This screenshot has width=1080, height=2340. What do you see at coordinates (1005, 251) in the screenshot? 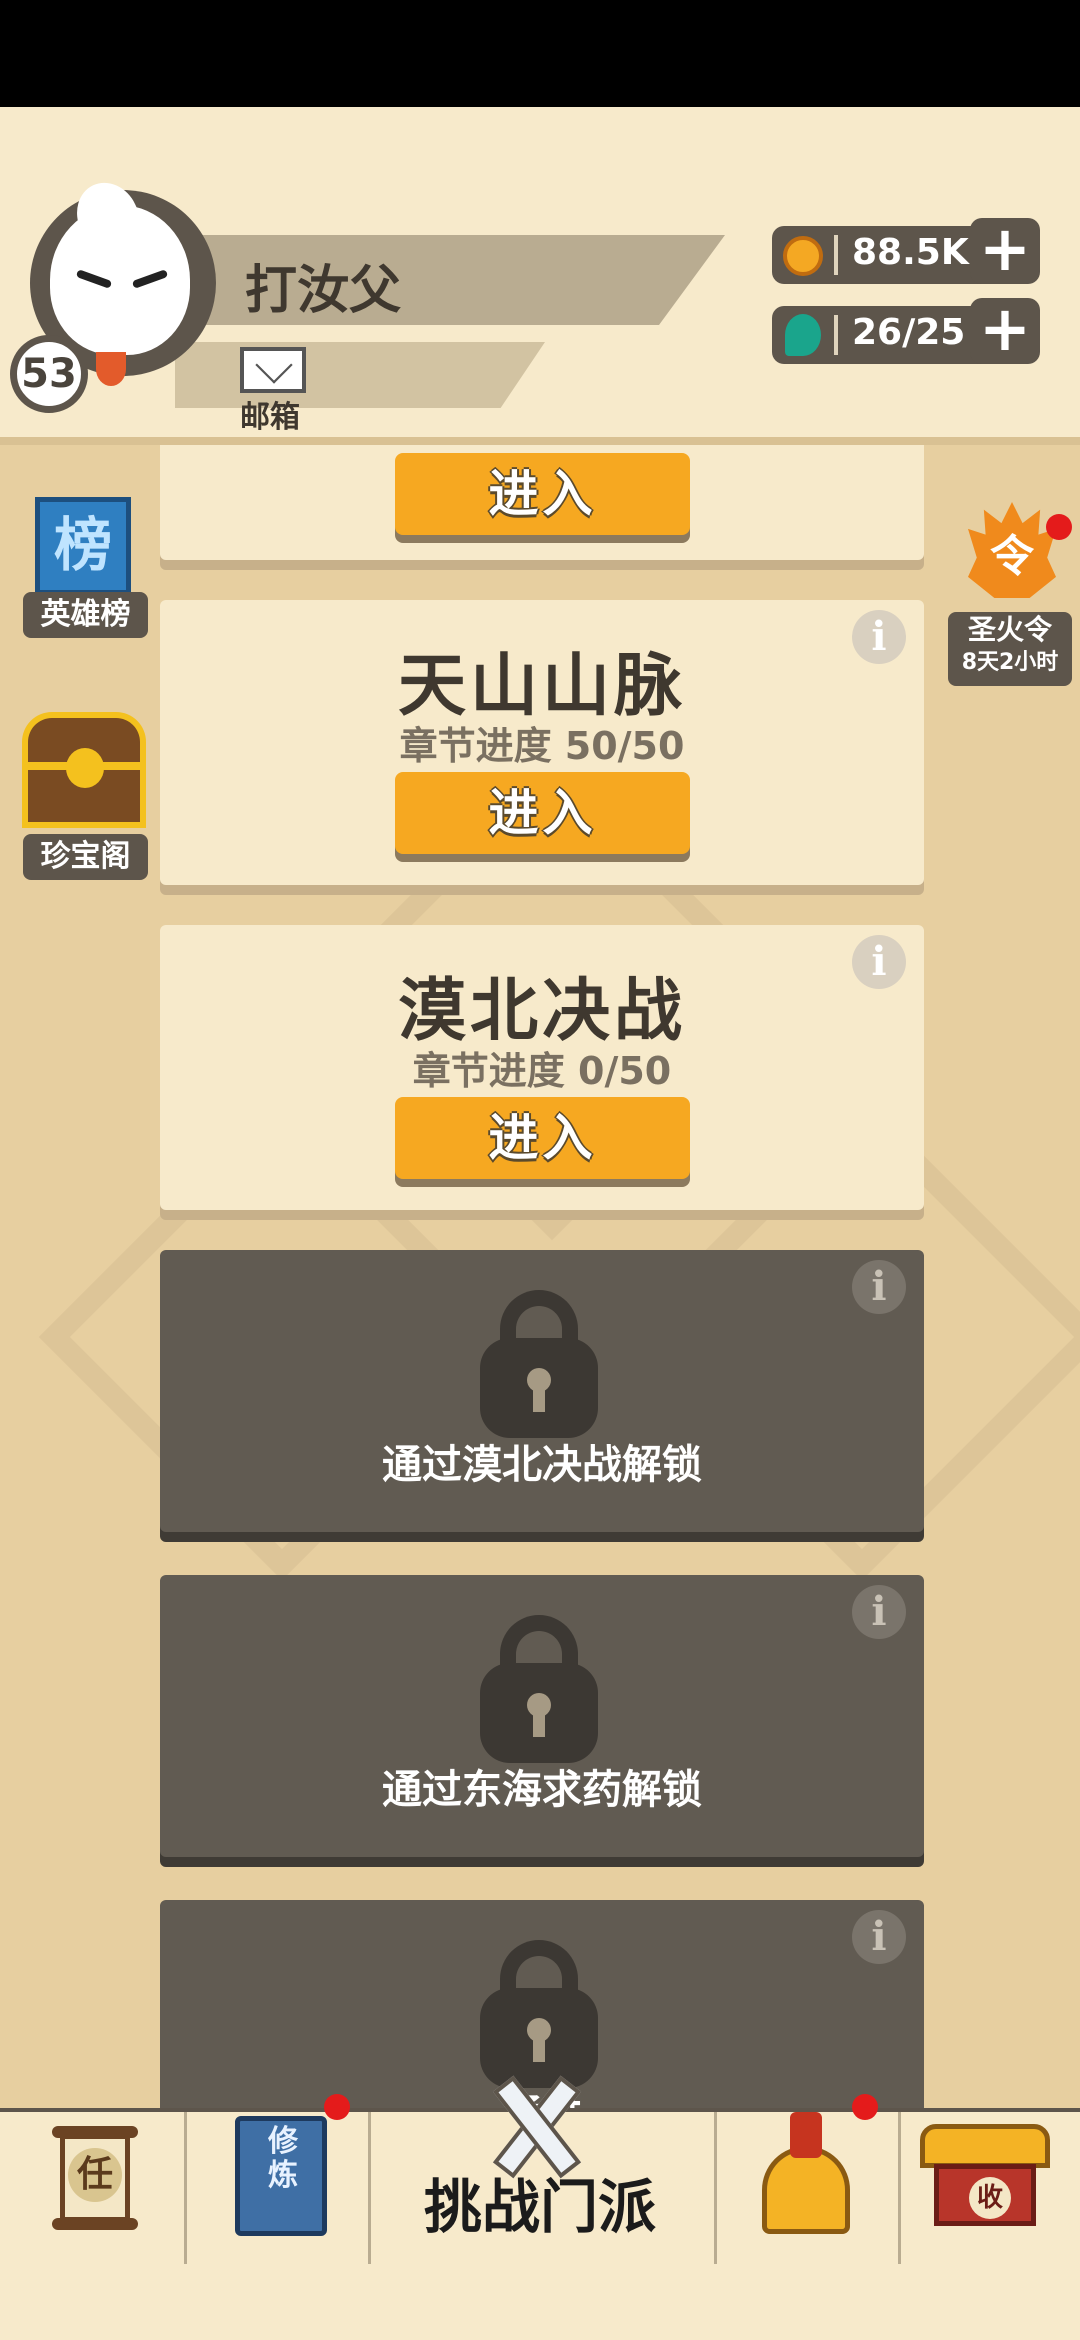
I see `add-coins-button: +` at bounding box center [1005, 251].